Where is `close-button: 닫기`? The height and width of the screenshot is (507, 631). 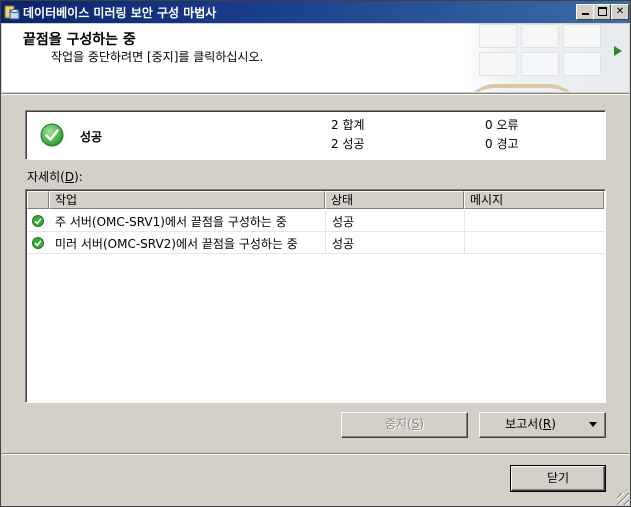 close-button: 닫기 is located at coordinates (558, 478).